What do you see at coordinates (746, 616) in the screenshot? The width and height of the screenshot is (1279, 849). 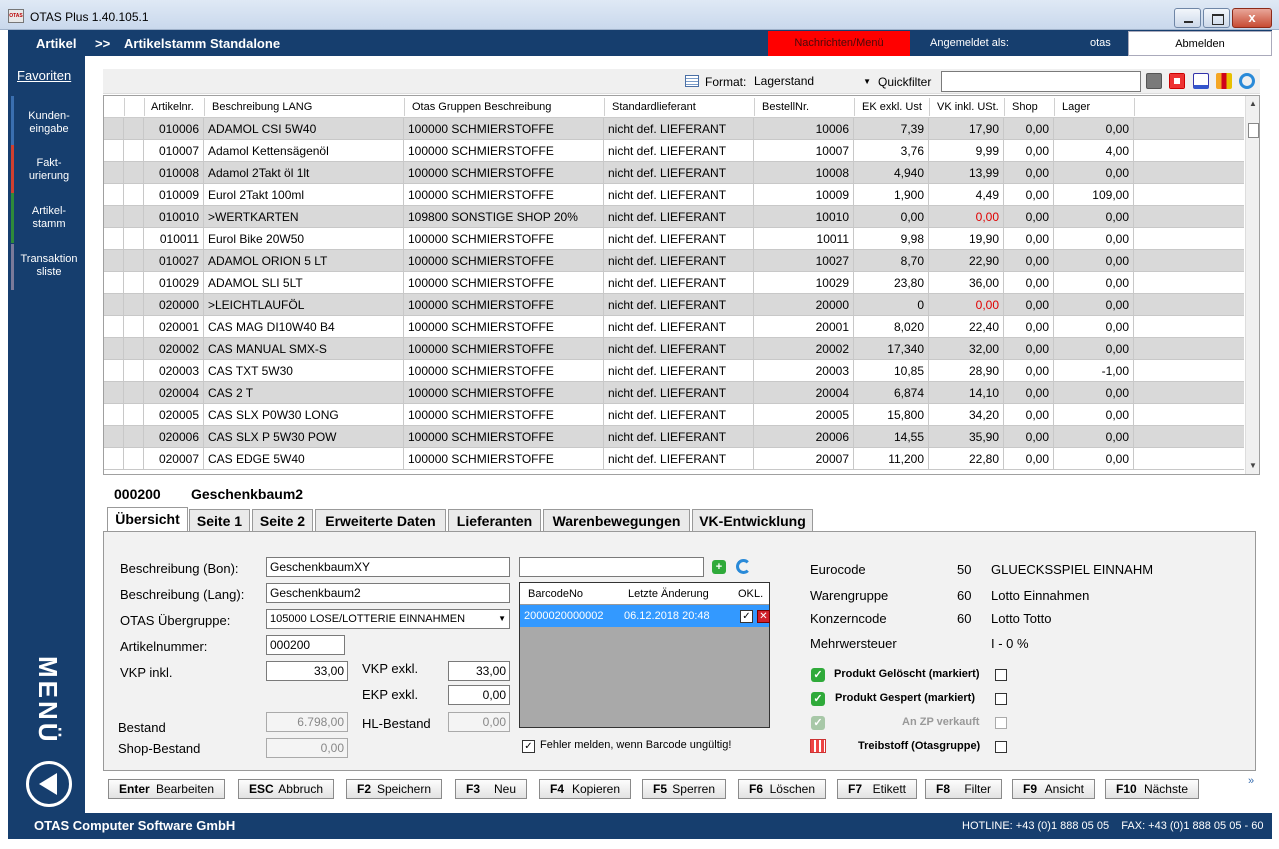 I see `barcode-ok-checkbox: ✓` at bounding box center [746, 616].